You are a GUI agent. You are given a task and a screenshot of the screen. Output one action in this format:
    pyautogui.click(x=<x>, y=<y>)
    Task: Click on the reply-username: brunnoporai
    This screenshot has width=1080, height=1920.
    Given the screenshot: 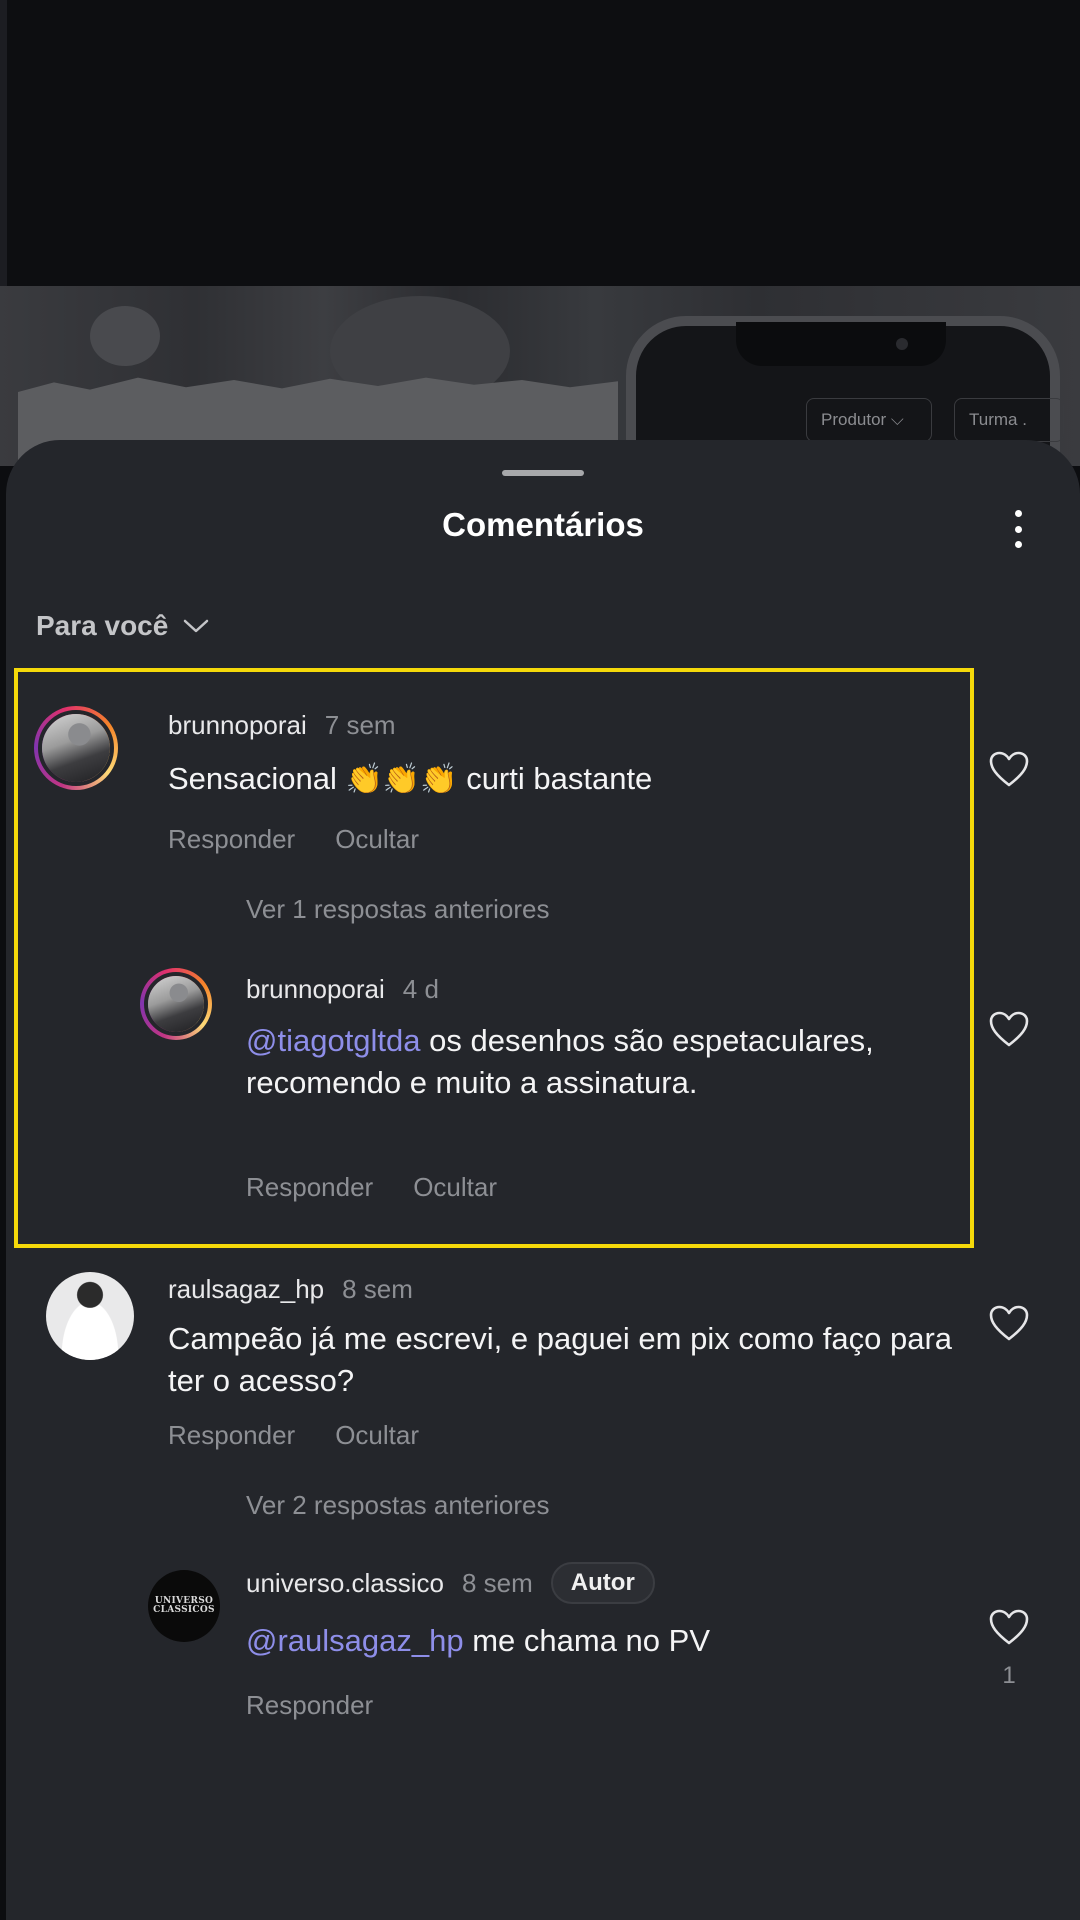 What is the action you would take?
    pyautogui.click(x=315, y=989)
    